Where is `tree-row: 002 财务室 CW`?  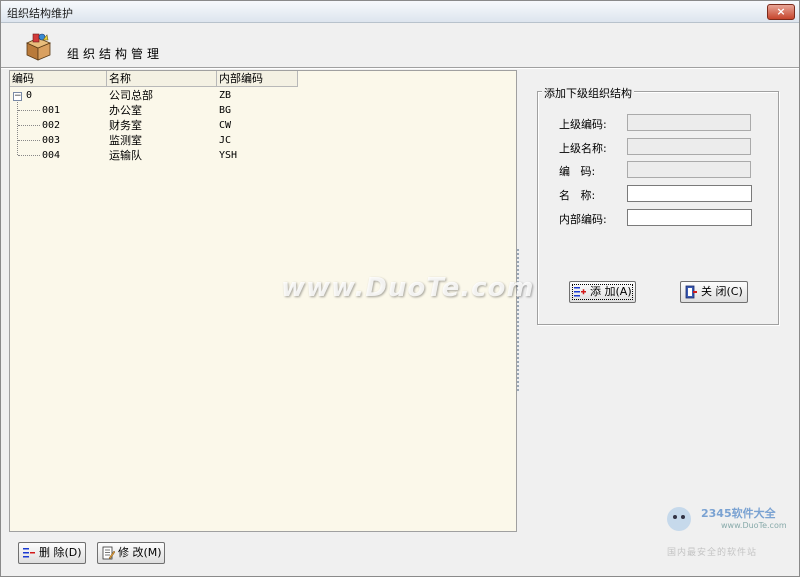 tree-row: 002 财务室 CW is located at coordinates (160, 126).